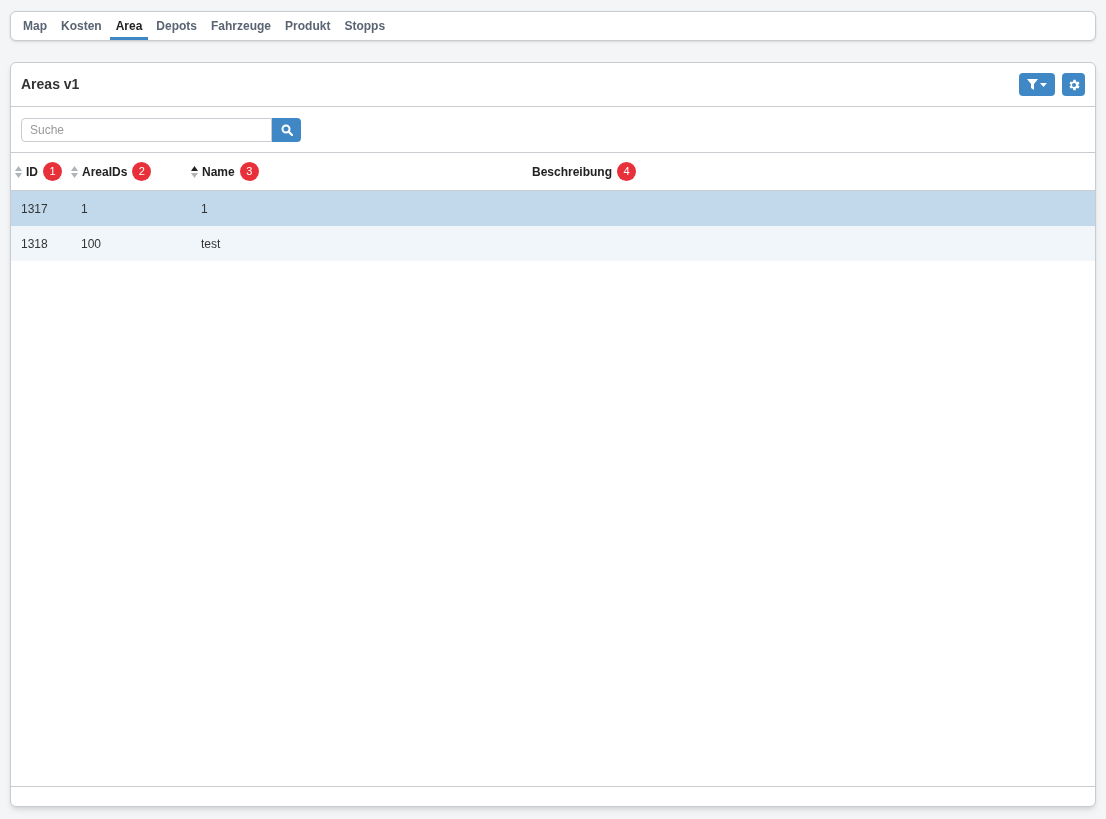 The image size is (1106, 819). What do you see at coordinates (1043, 84) in the screenshot?
I see `caret-icon` at bounding box center [1043, 84].